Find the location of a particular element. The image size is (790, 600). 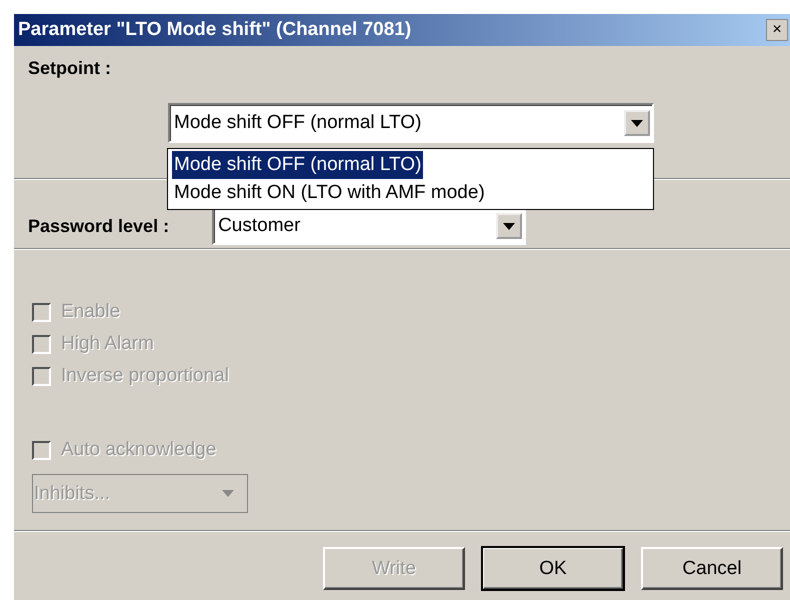

dropdown-option: Mode shift ON (LTO with AMF mode) is located at coordinates (329, 193).